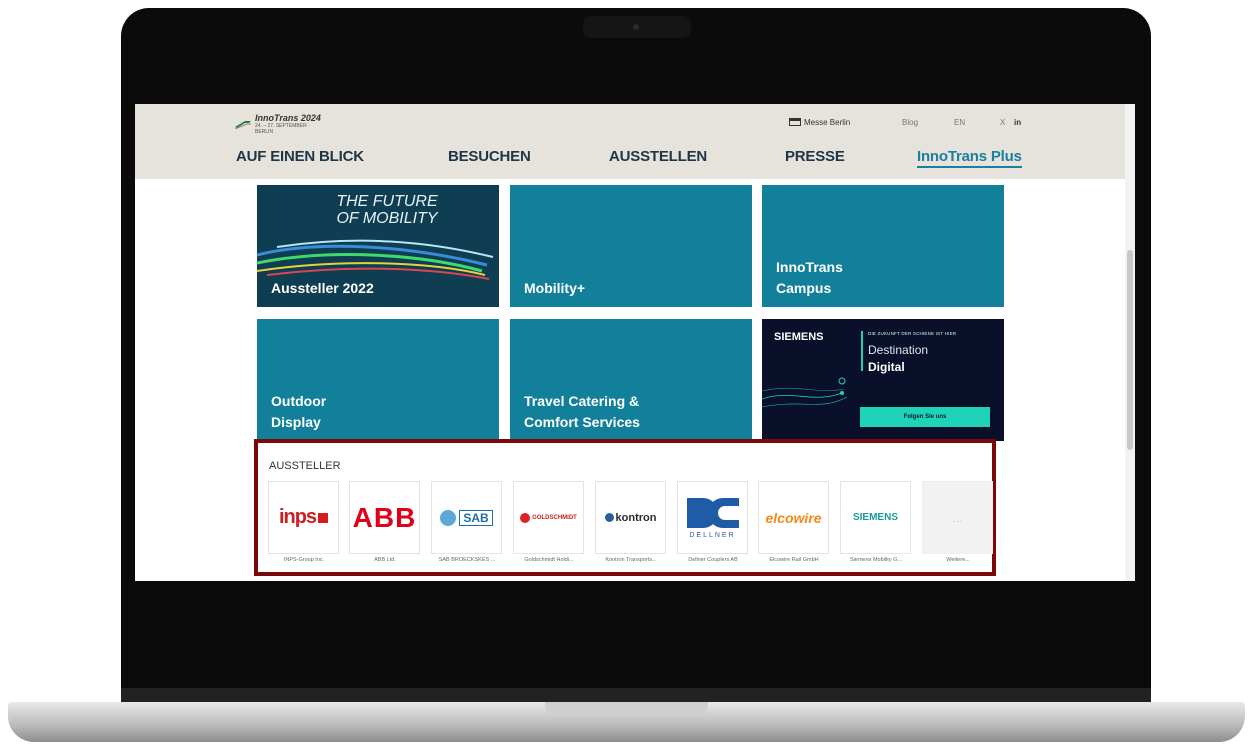  I want to click on logo-title: InnoTrans 2024, so click(288, 118).